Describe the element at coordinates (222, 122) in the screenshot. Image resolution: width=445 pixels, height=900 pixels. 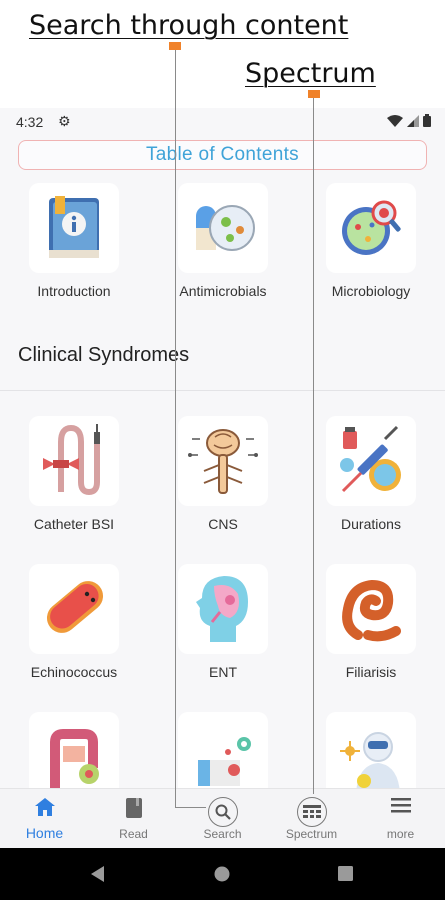
I see `status-bar: 4:32 ⚙` at that location.